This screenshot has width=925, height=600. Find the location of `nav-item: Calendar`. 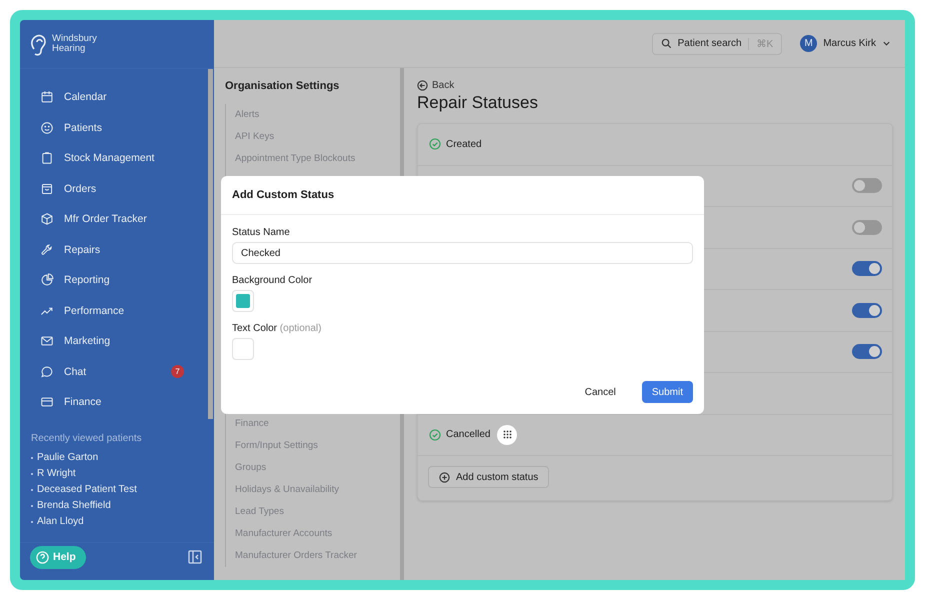

nav-item: Calendar is located at coordinates (114, 97).